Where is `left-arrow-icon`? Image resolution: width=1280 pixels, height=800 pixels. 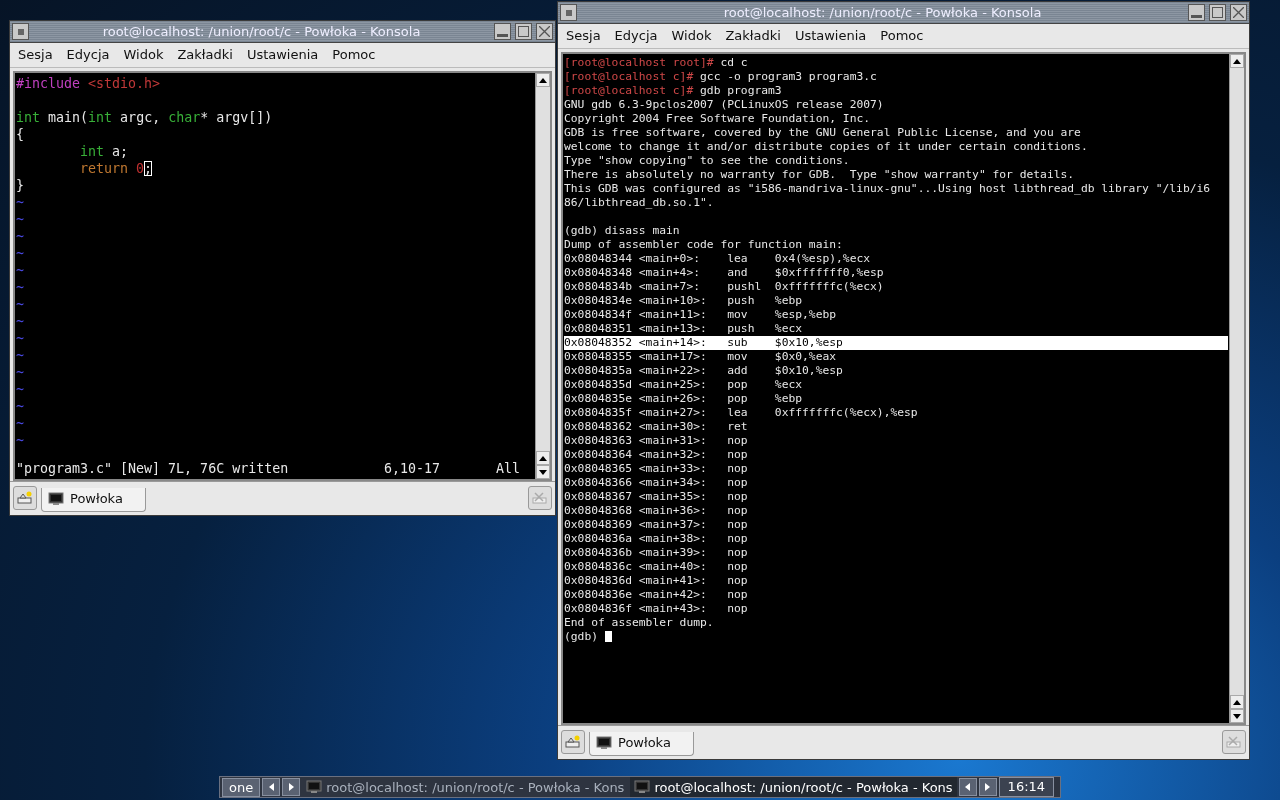
left-arrow-icon is located at coordinates (968, 787).